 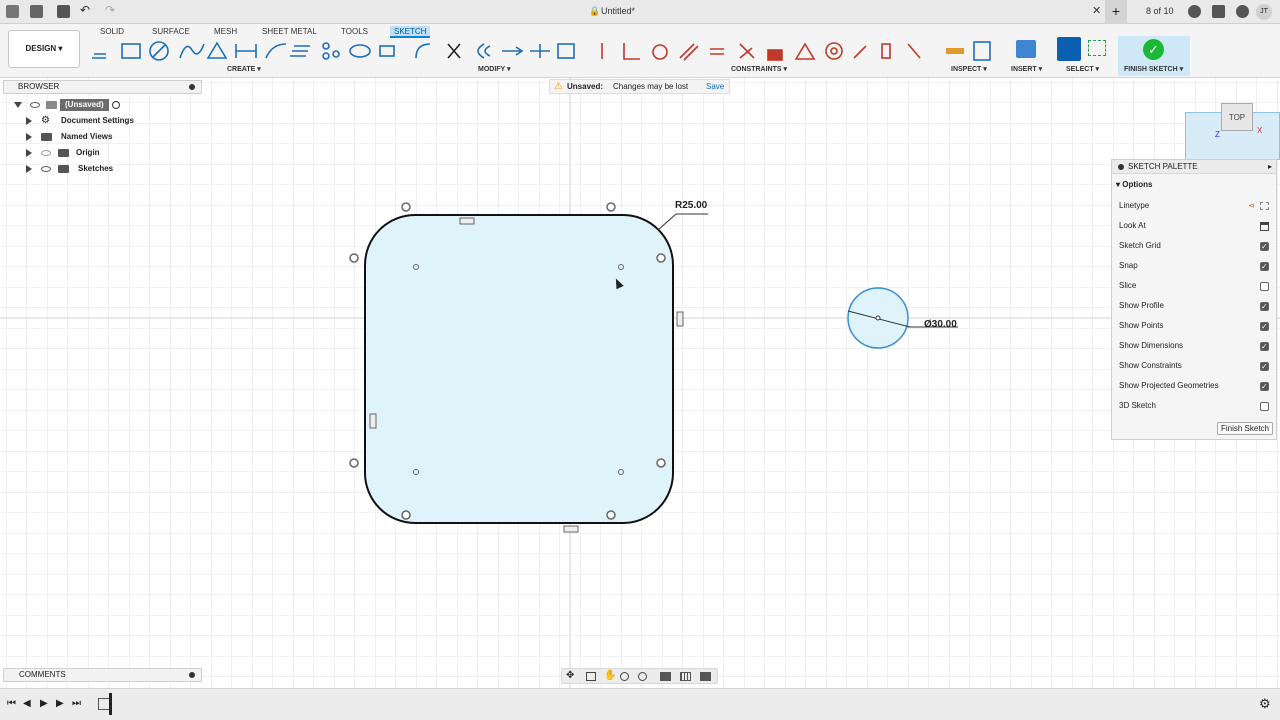 What do you see at coordinates (44, 703) in the screenshot?
I see `play-icon: ▶` at bounding box center [44, 703].